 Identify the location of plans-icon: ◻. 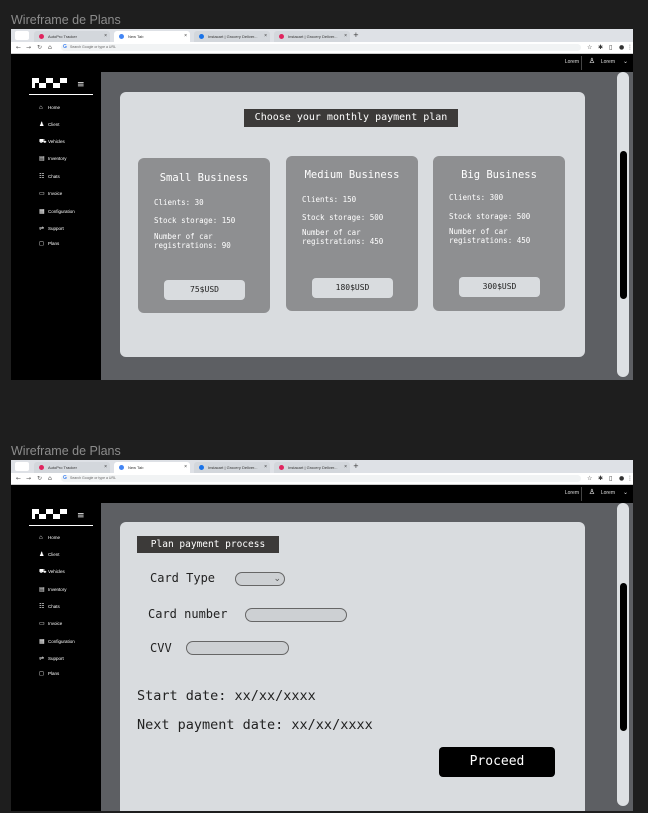
(41, 674).